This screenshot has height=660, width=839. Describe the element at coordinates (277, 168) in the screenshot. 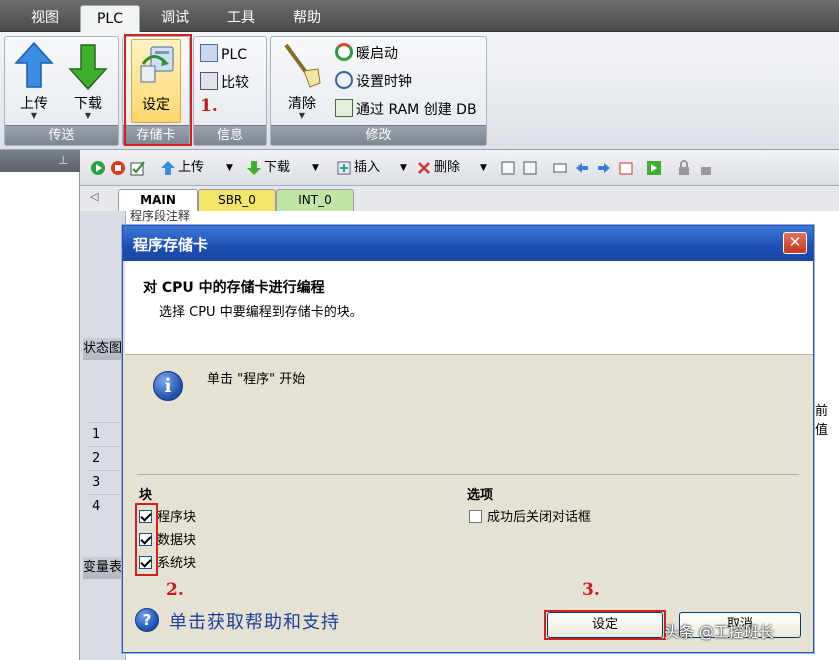

I see `toolbar-download: 下载` at that location.